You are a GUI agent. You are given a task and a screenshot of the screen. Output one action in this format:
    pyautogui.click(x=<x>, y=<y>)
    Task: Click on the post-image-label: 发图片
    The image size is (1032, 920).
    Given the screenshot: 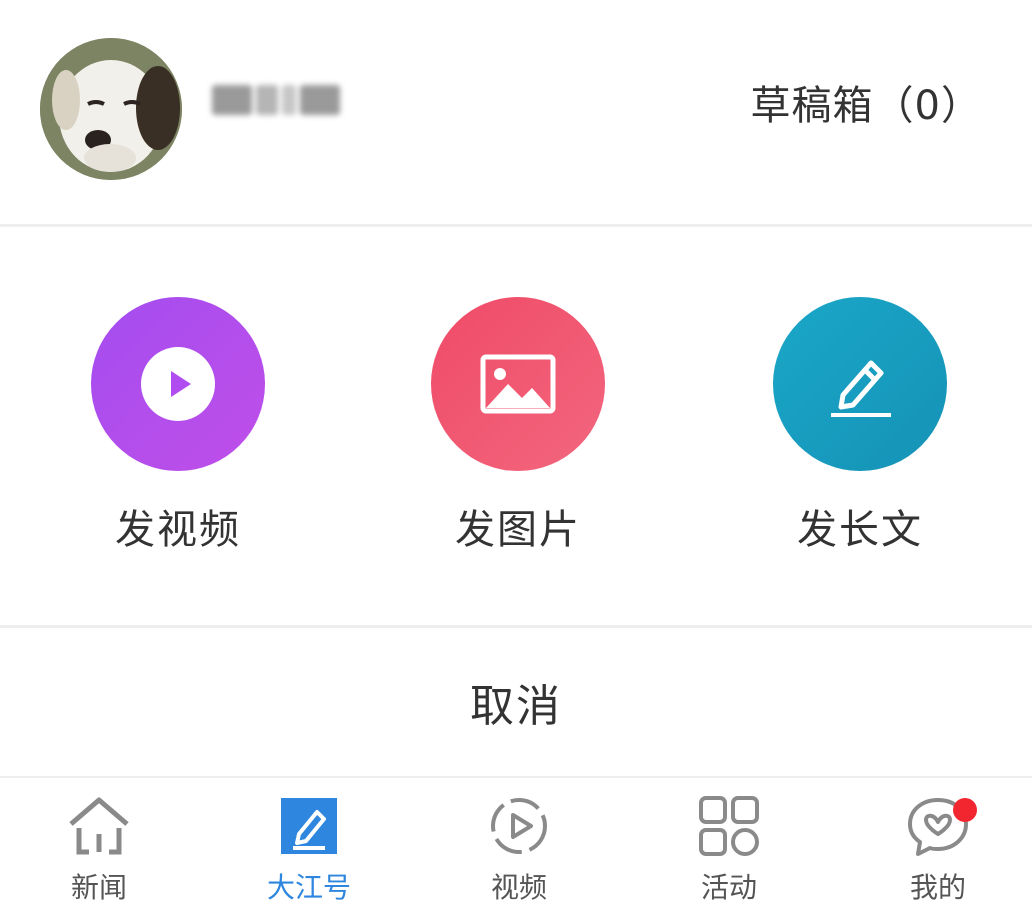 What is the action you would take?
    pyautogui.click(x=518, y=530)
    